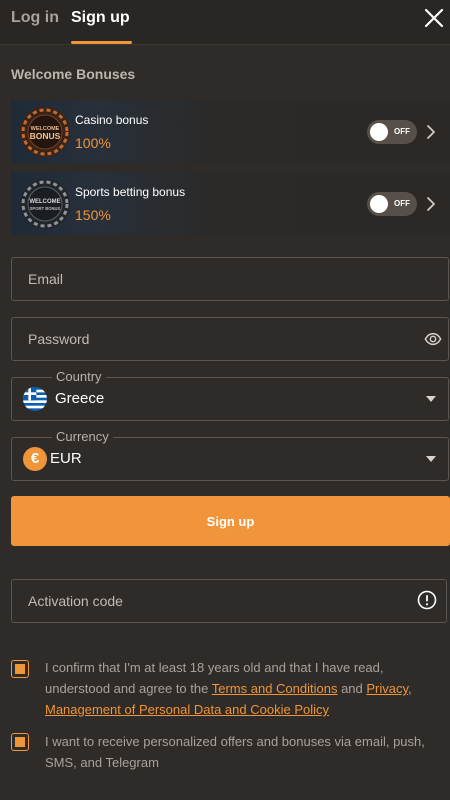 Image resolution: width=450 pixels, height=800 pixels. I want to click on age-terms-checkbox, so click(20, 669).